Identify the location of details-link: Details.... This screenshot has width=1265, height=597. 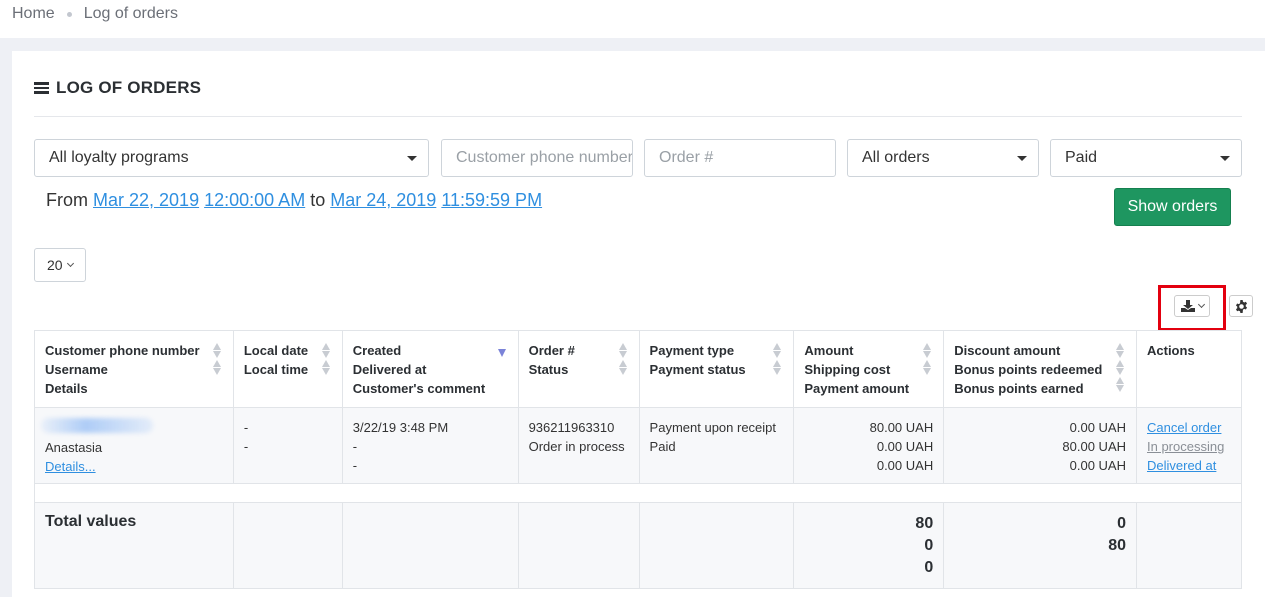
(70, 466).